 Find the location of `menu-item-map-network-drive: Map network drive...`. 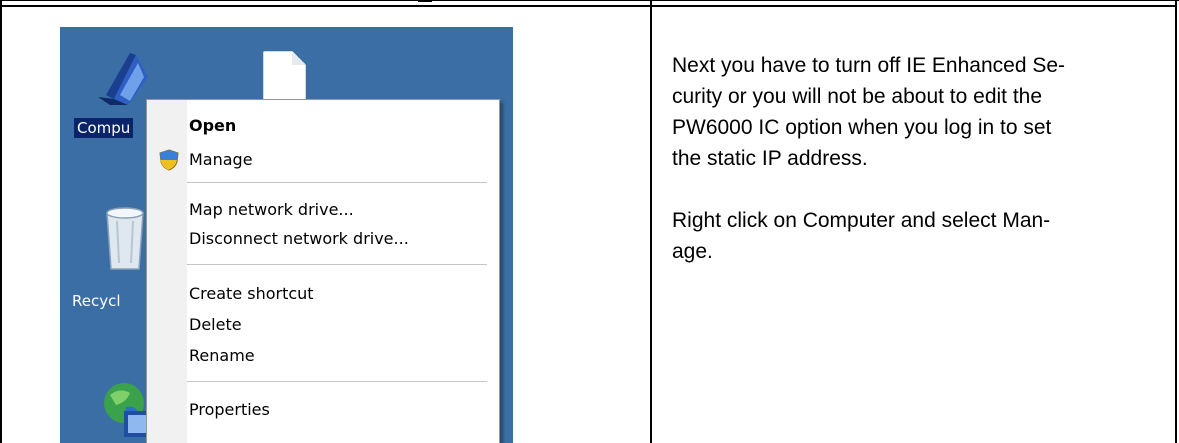

menu-item-map-network-drive: Map network drive... is located at coordinates (341, 210).